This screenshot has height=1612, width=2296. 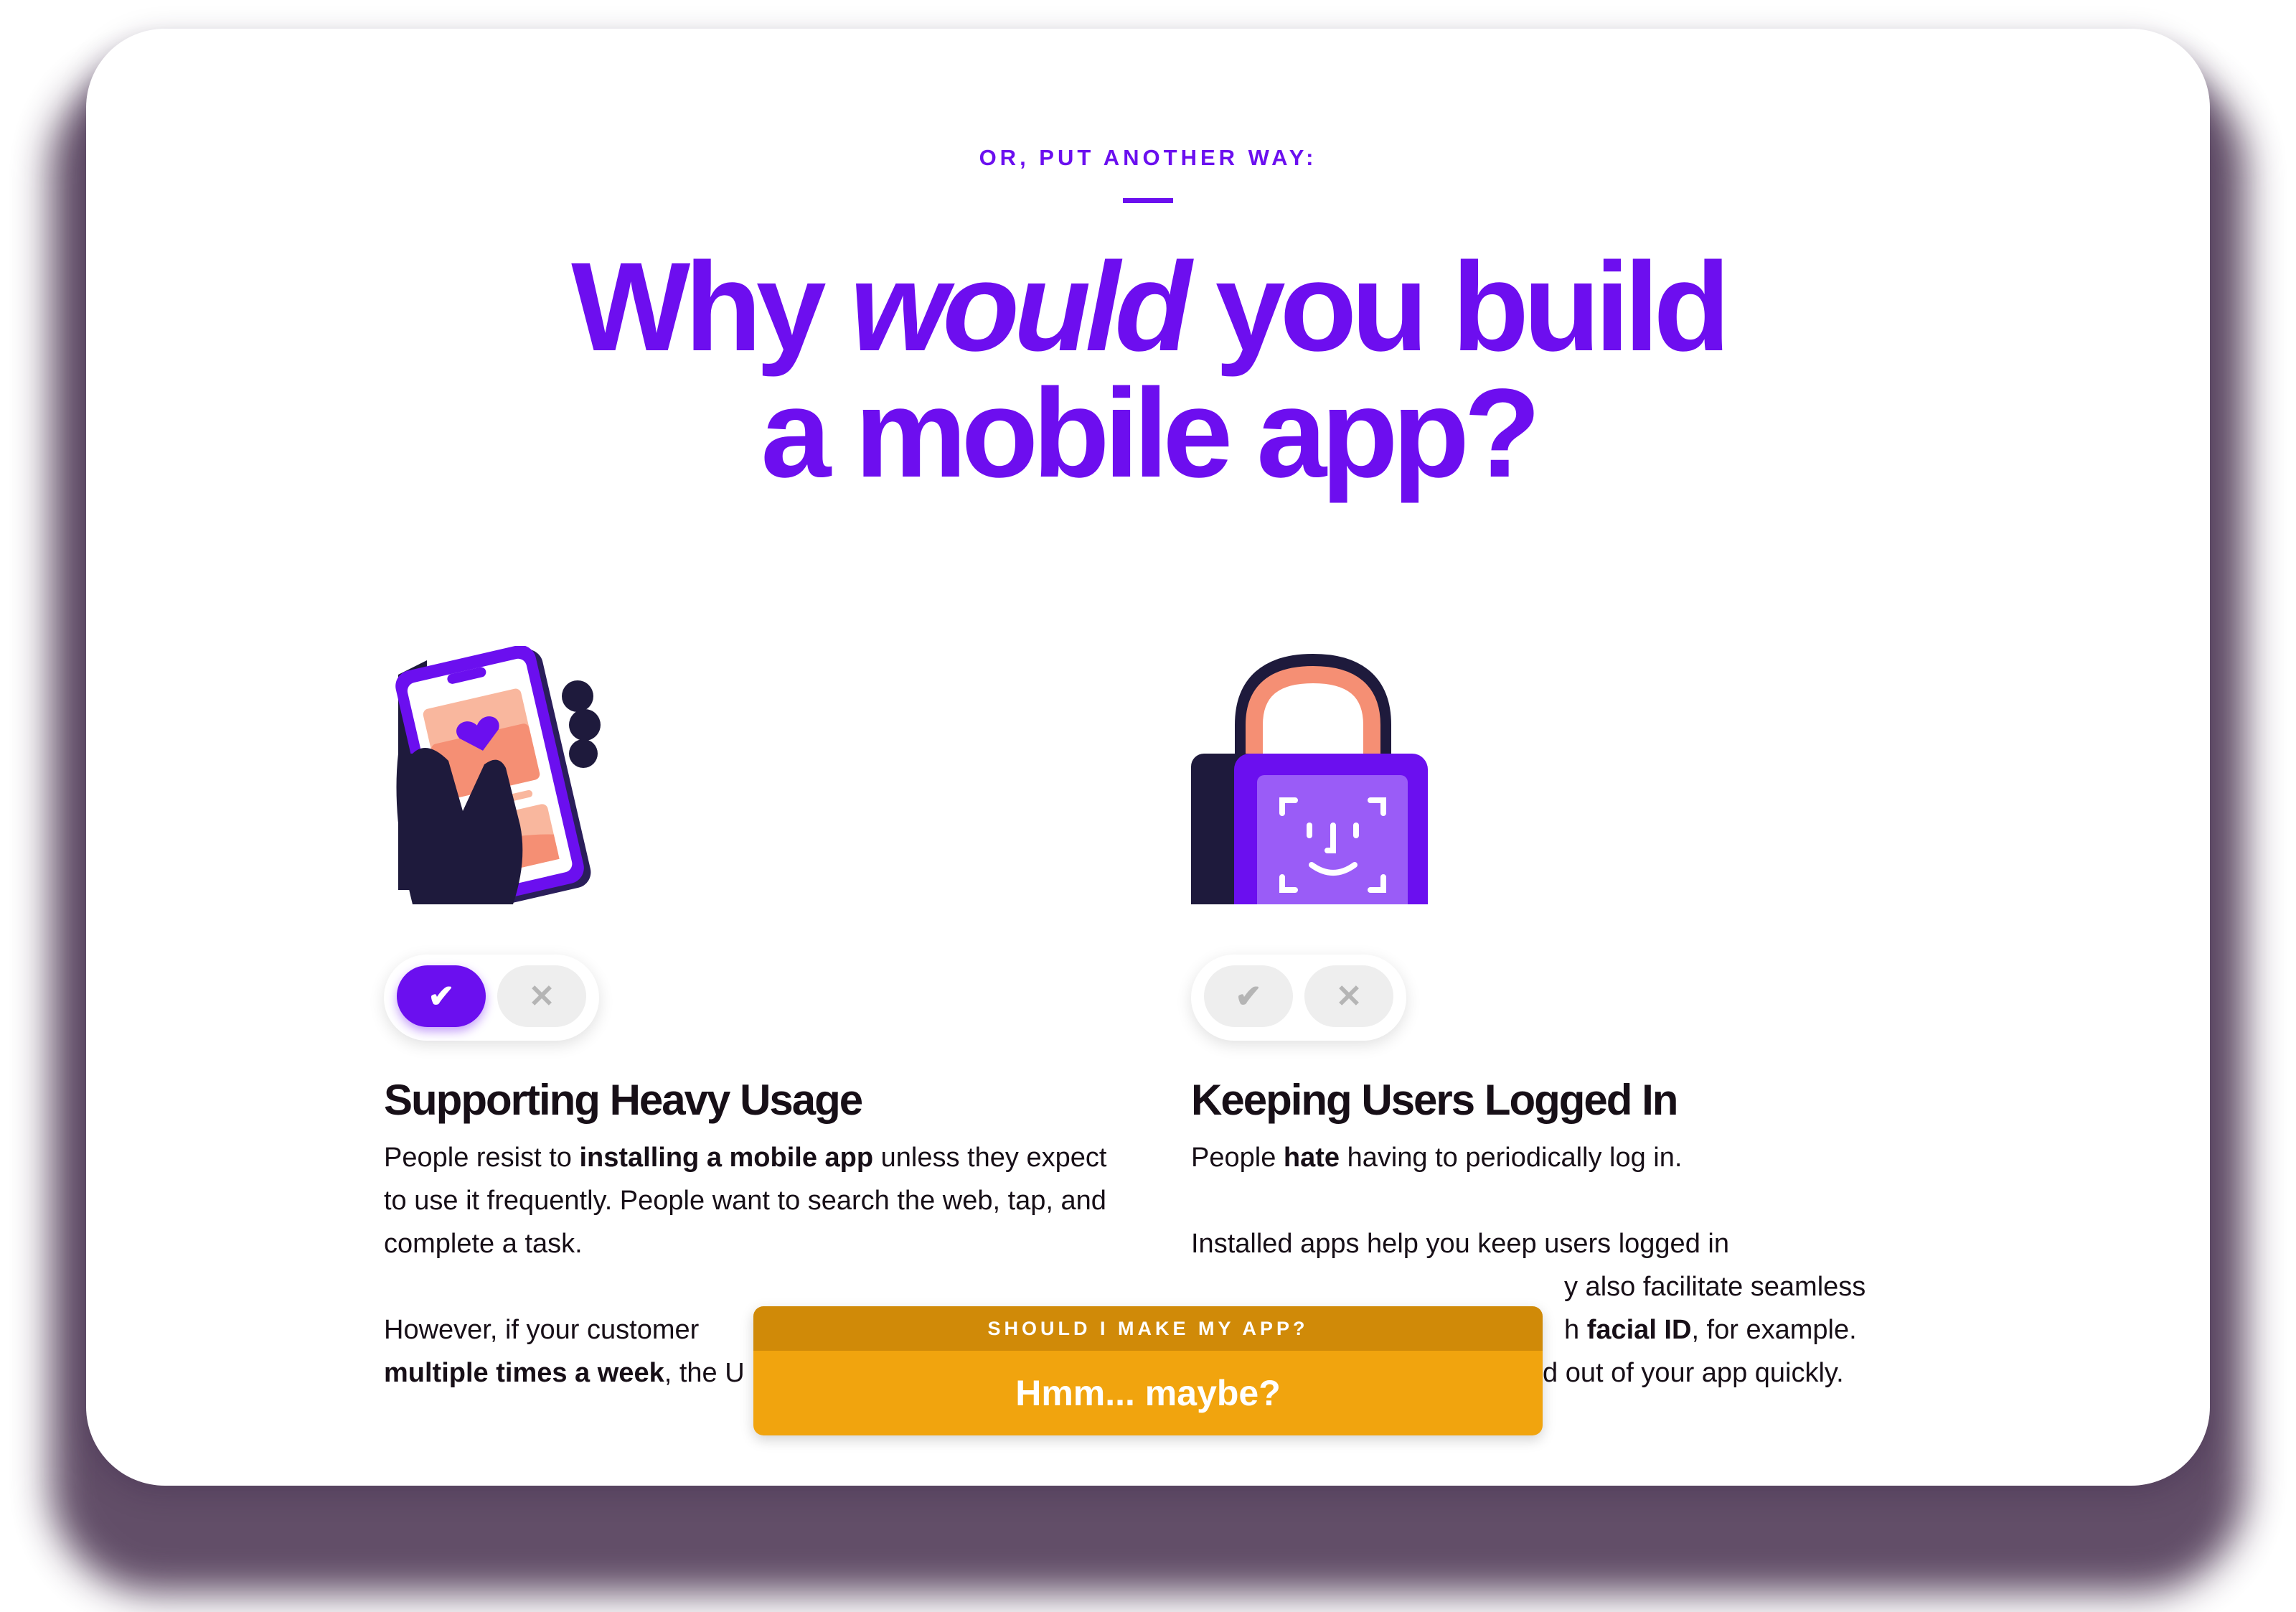 I want to click on page-headline: Why would you build a mobile app?, so click(x=1148, y=370).